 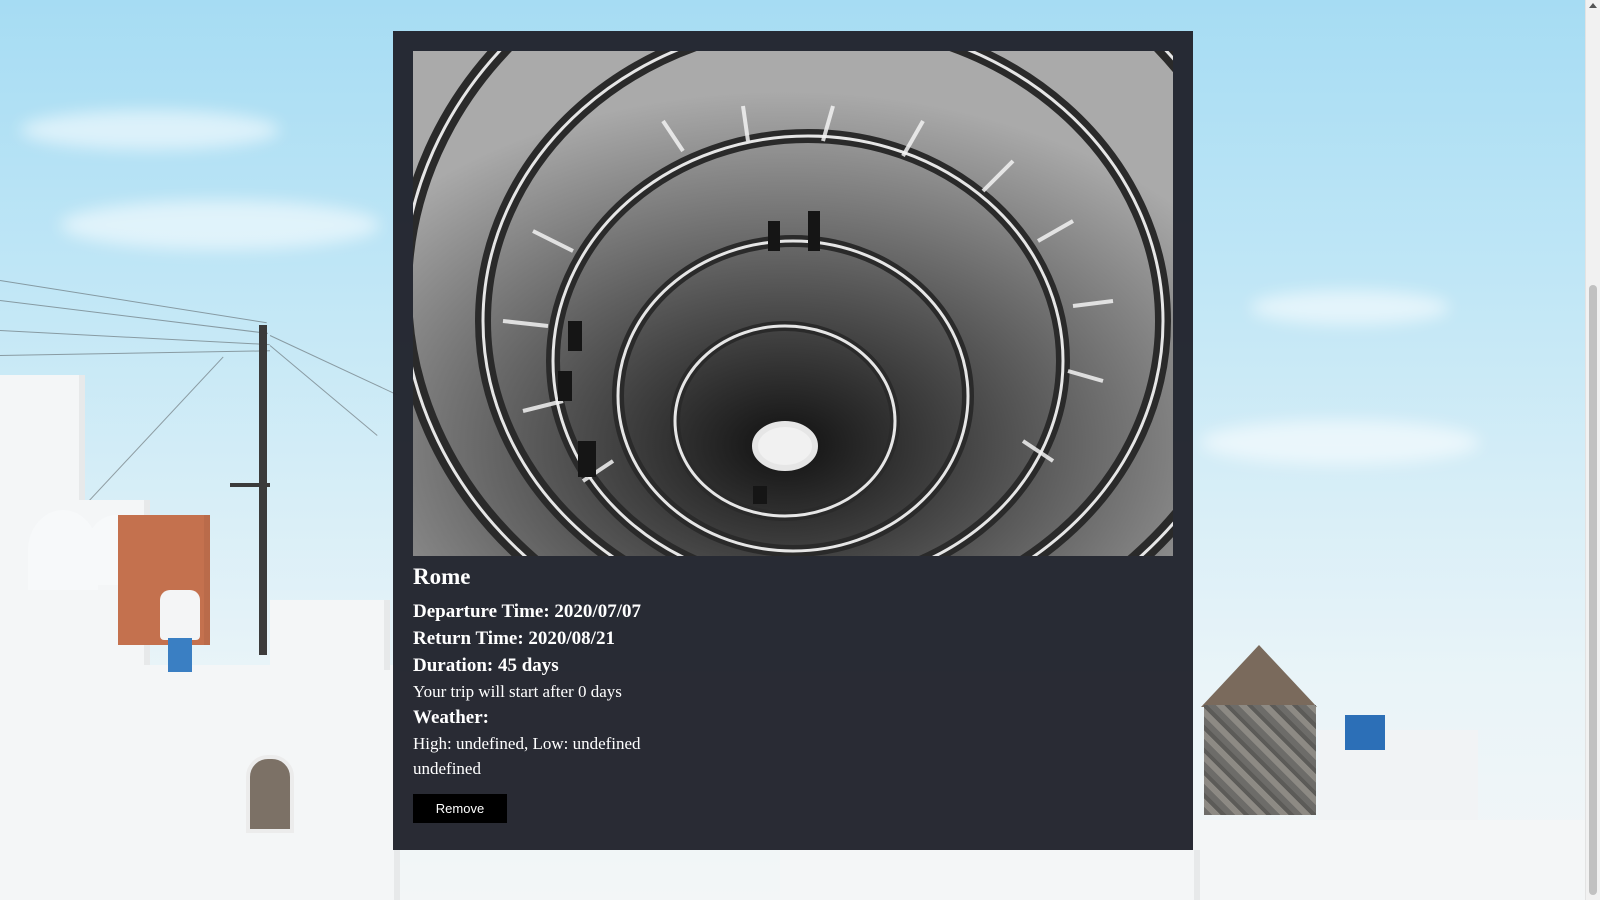 I want to click on remove-button: Remove, so click(x=460, y=808).